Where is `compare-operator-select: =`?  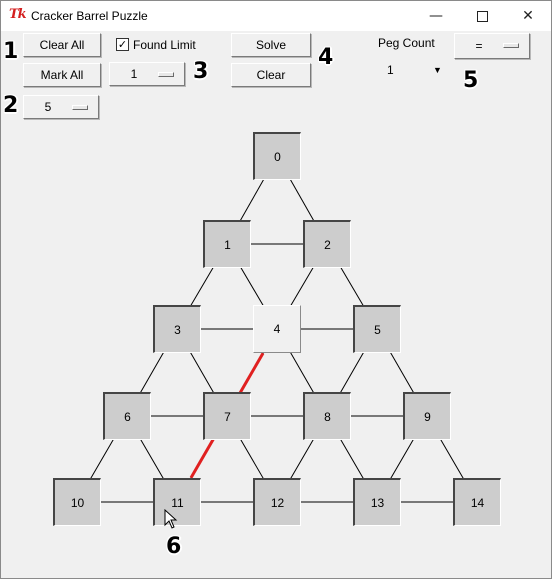
compare-operator-select: = is located at coordinates (492, 46).